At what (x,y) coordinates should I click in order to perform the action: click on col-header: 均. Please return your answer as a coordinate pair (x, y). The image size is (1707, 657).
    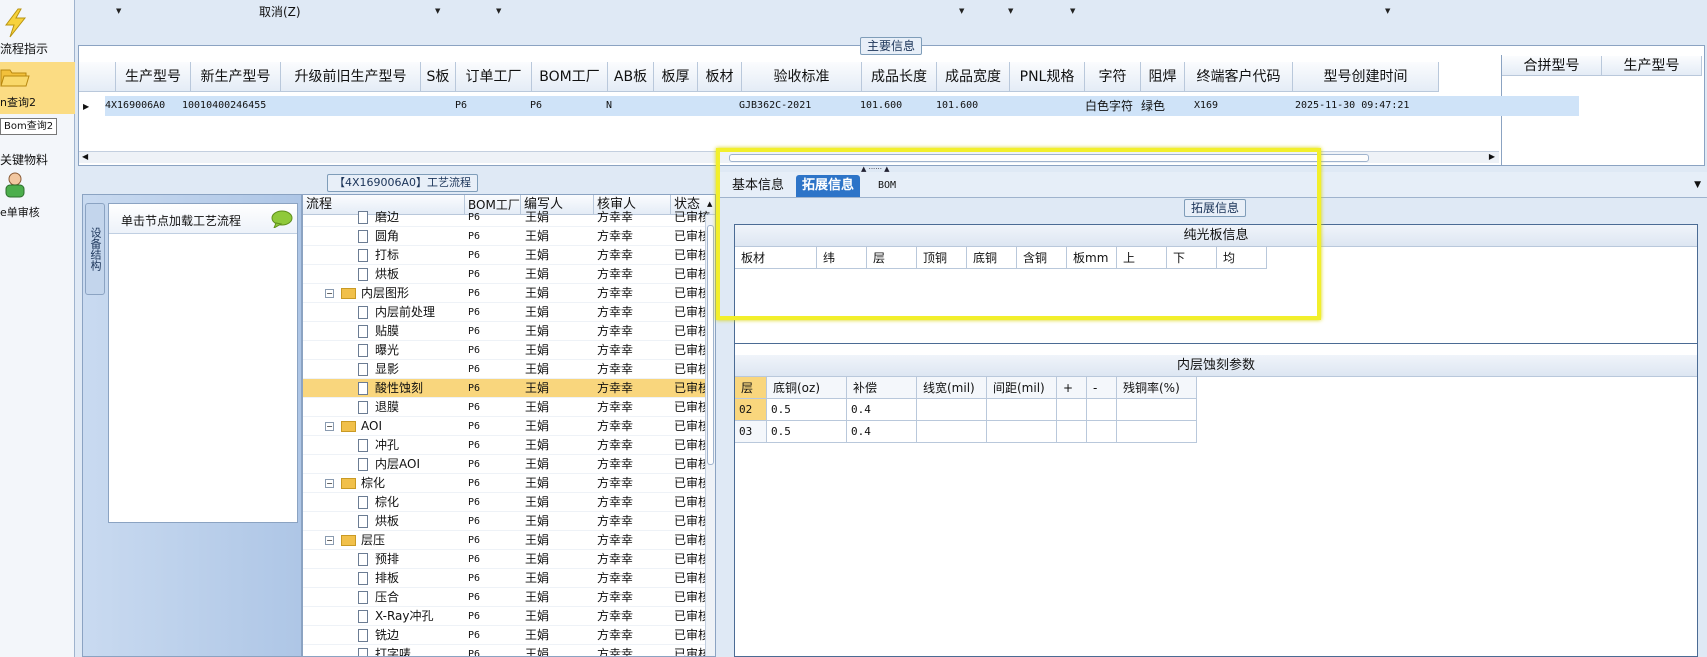
    Looking at the image, I should click on (1242, 258).